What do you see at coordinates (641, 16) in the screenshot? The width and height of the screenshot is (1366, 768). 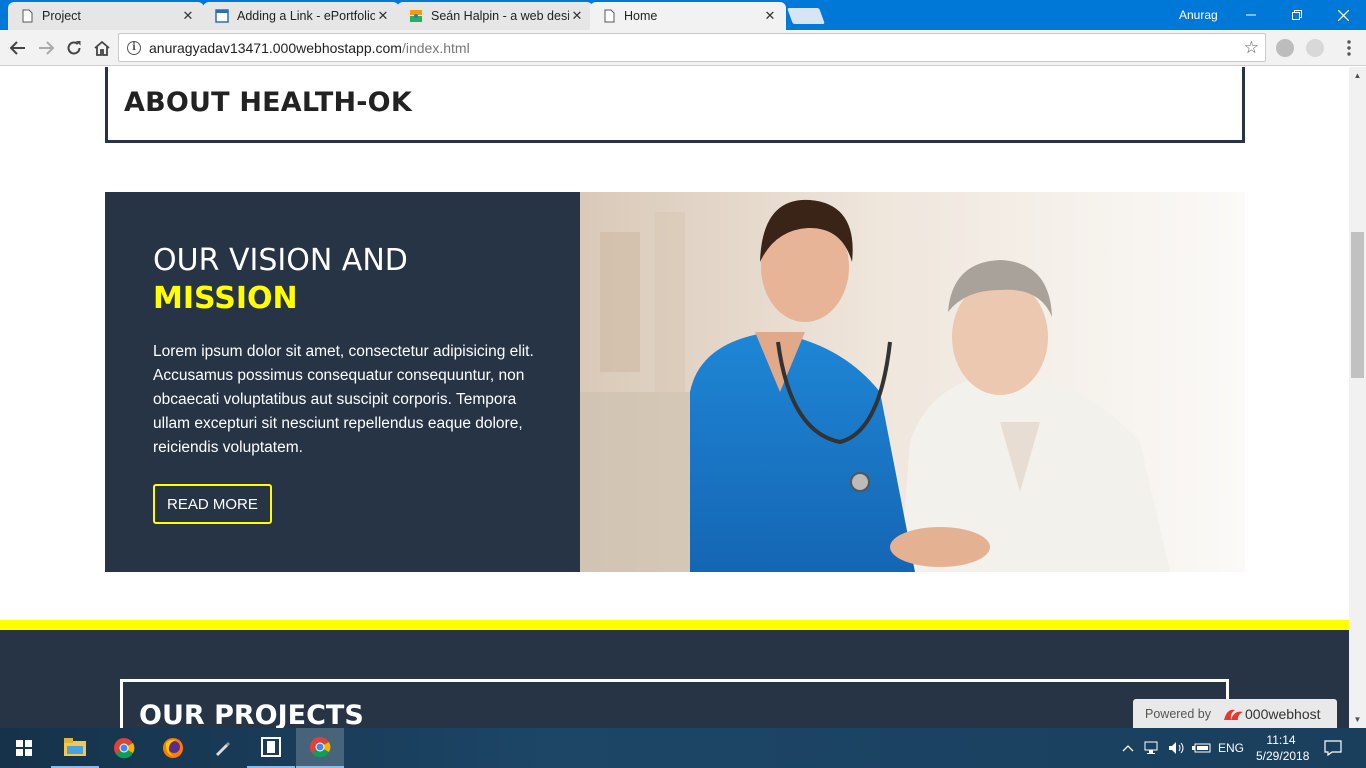 I see `tab-title: Home` at bounding box center [641, 16].